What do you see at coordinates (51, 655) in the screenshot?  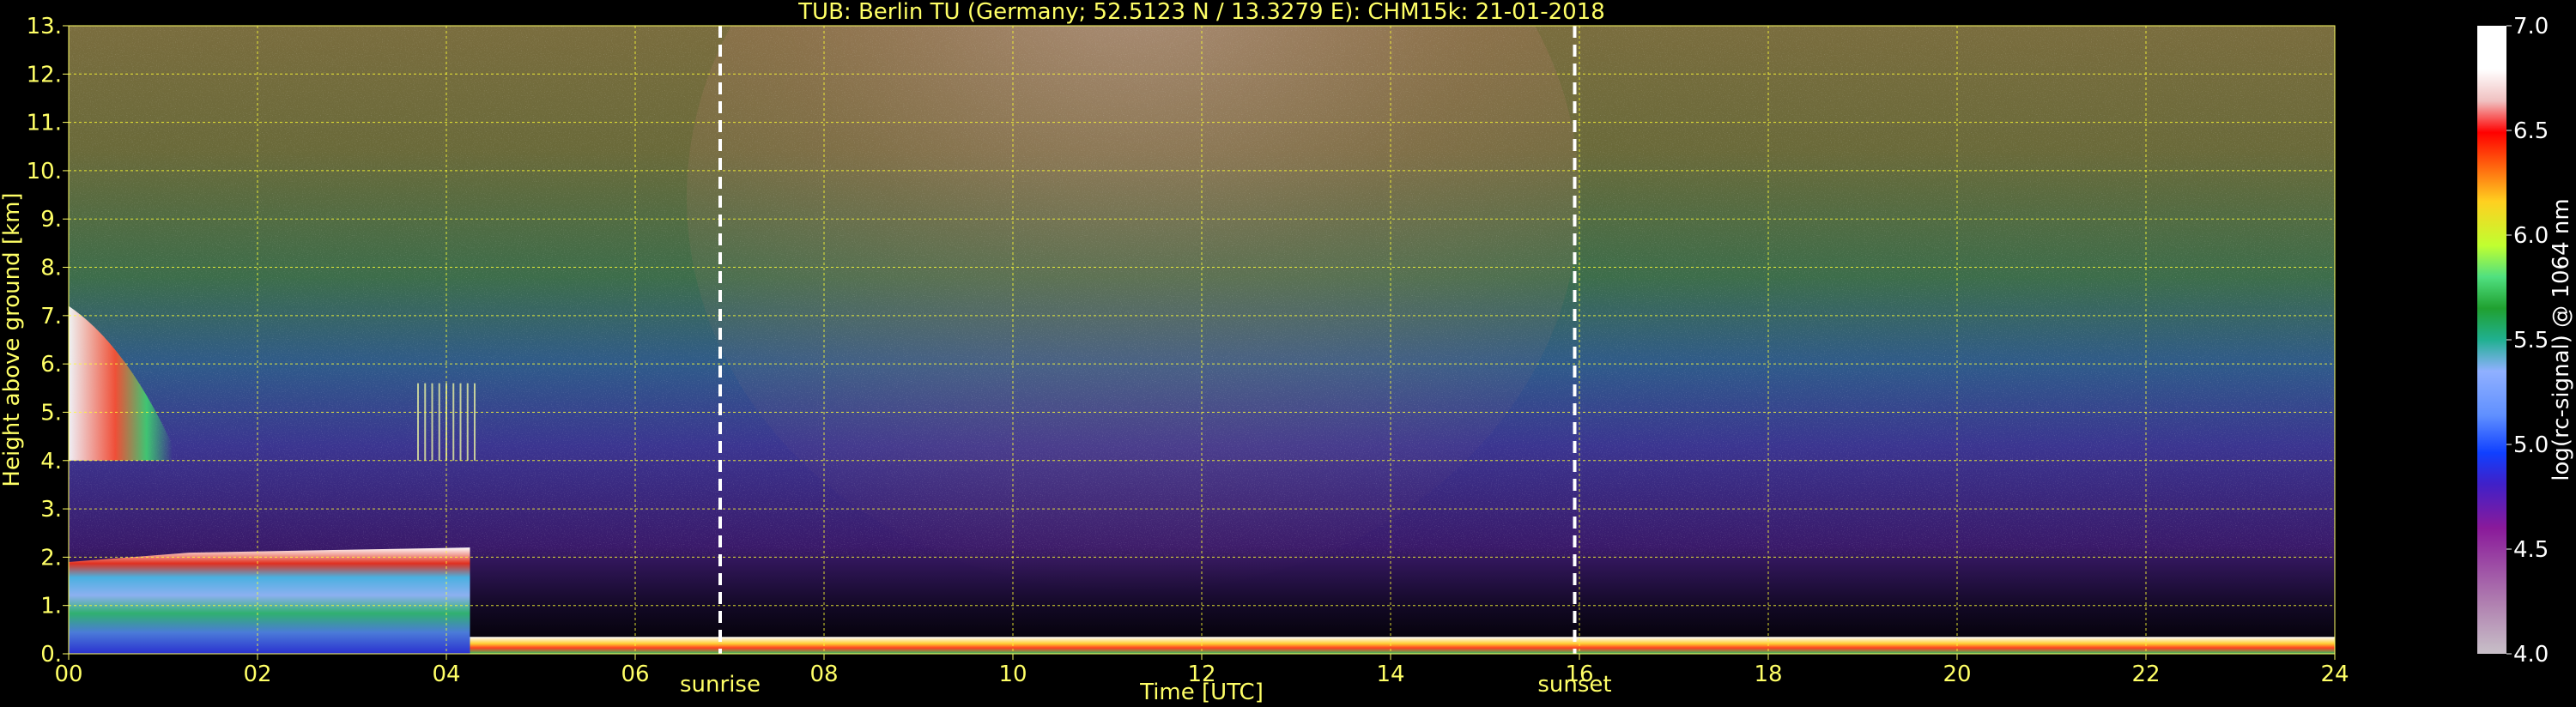 I see `y-tick-label: 0.` at bounding box center [51, 655].